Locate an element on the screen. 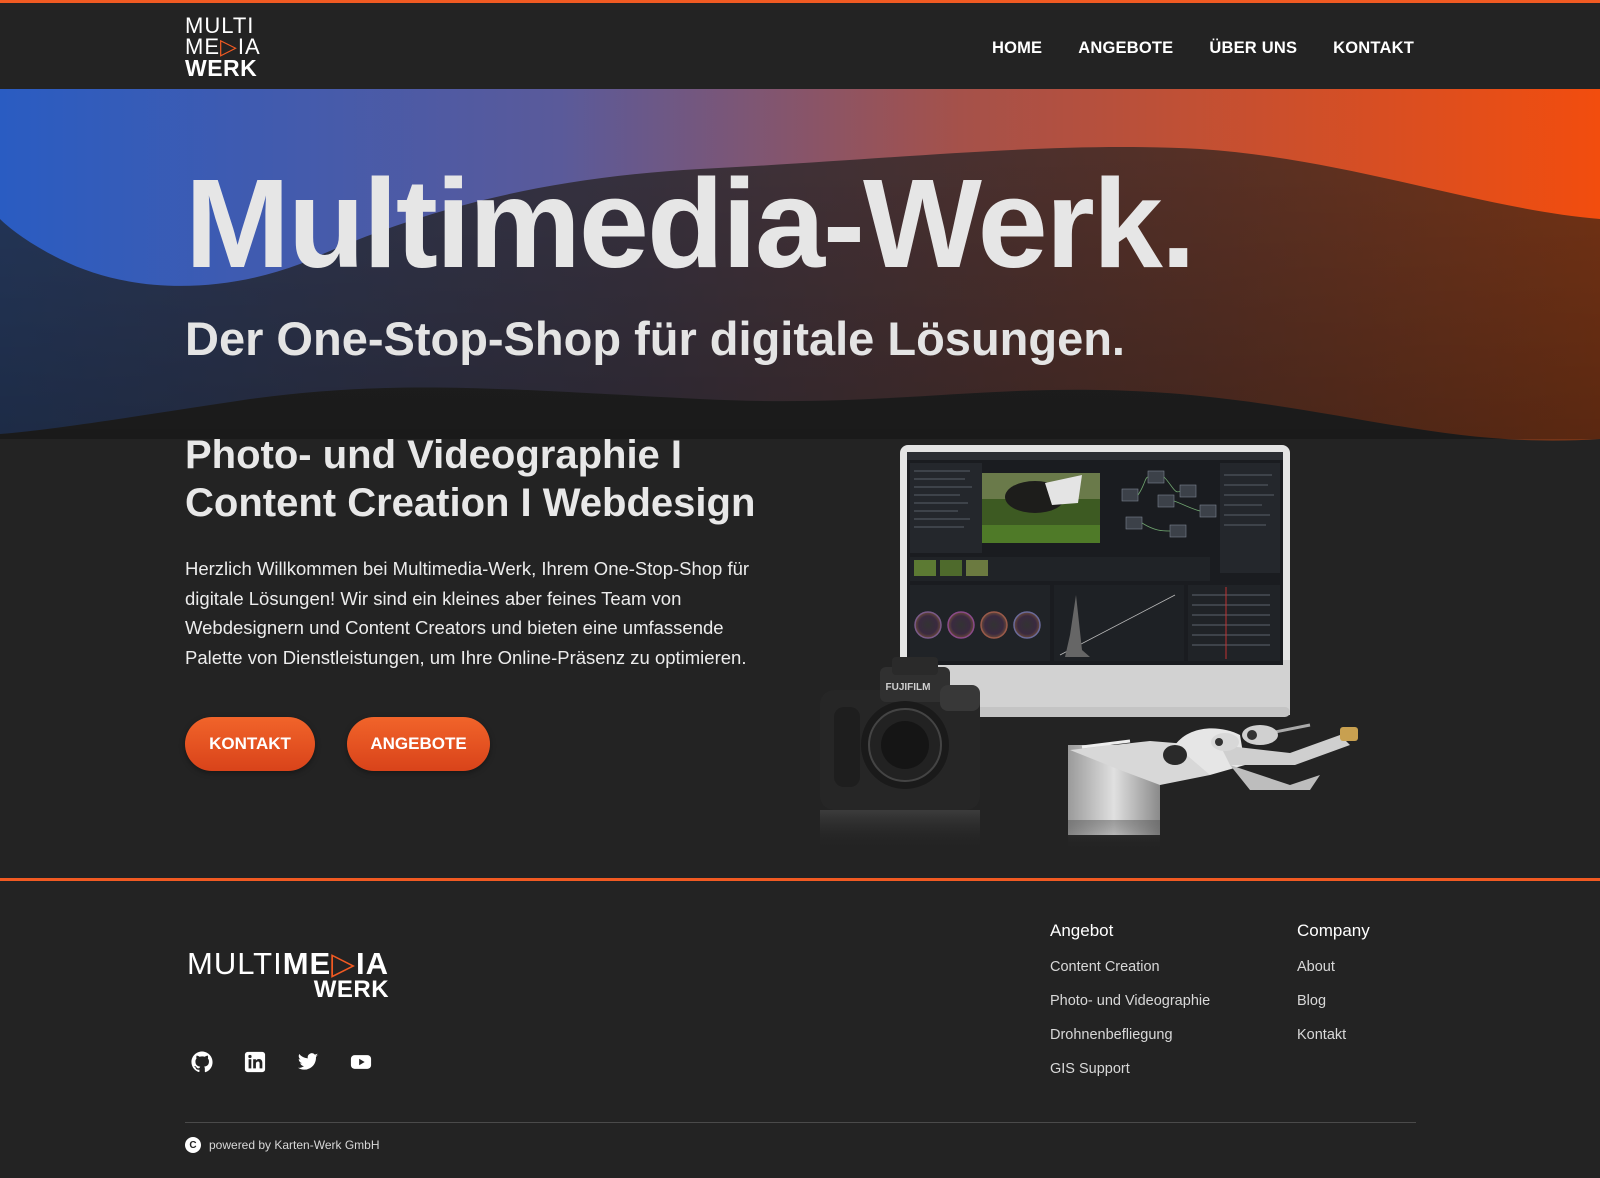 The width and height of the screenshot is (1600, 1178). hero-subtitle: Der One-Stop-Shop für digitale Lösungen. is located at coordinates (655, 338).